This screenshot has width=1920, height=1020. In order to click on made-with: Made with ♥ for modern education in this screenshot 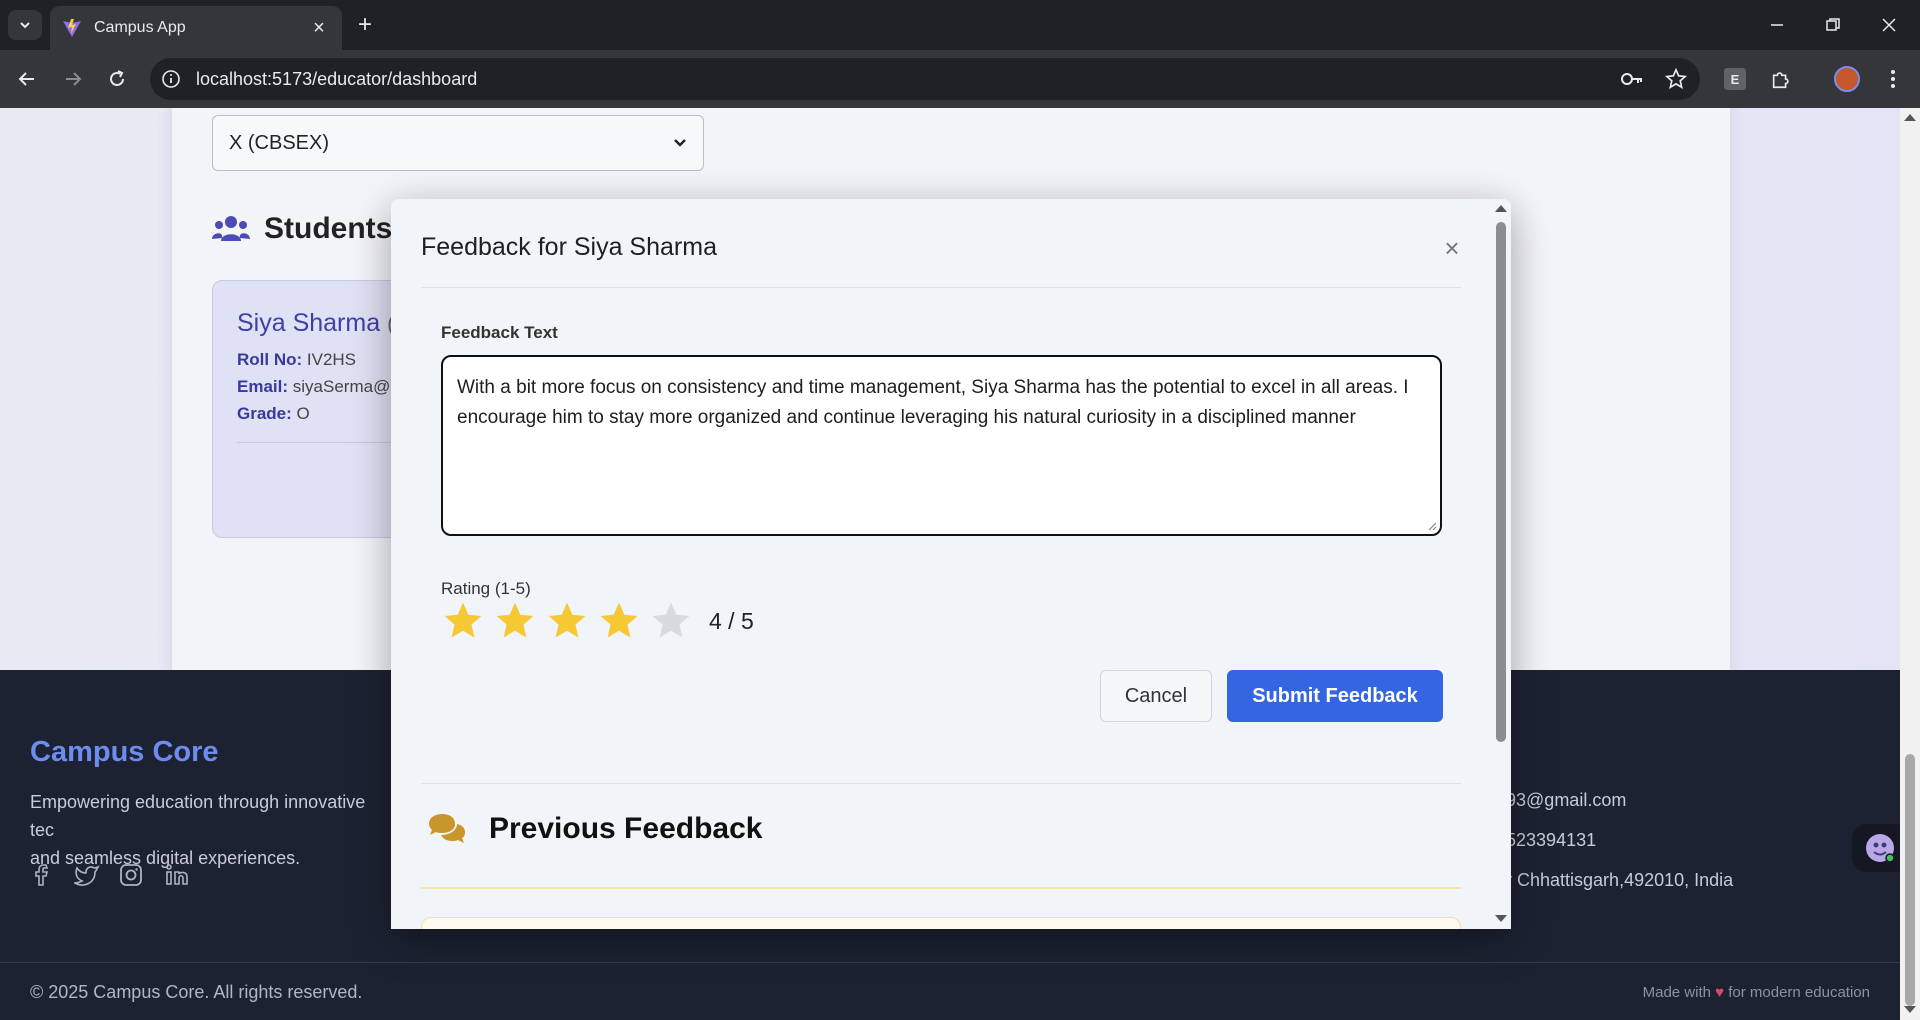, I will do `click(1756, 992)`.